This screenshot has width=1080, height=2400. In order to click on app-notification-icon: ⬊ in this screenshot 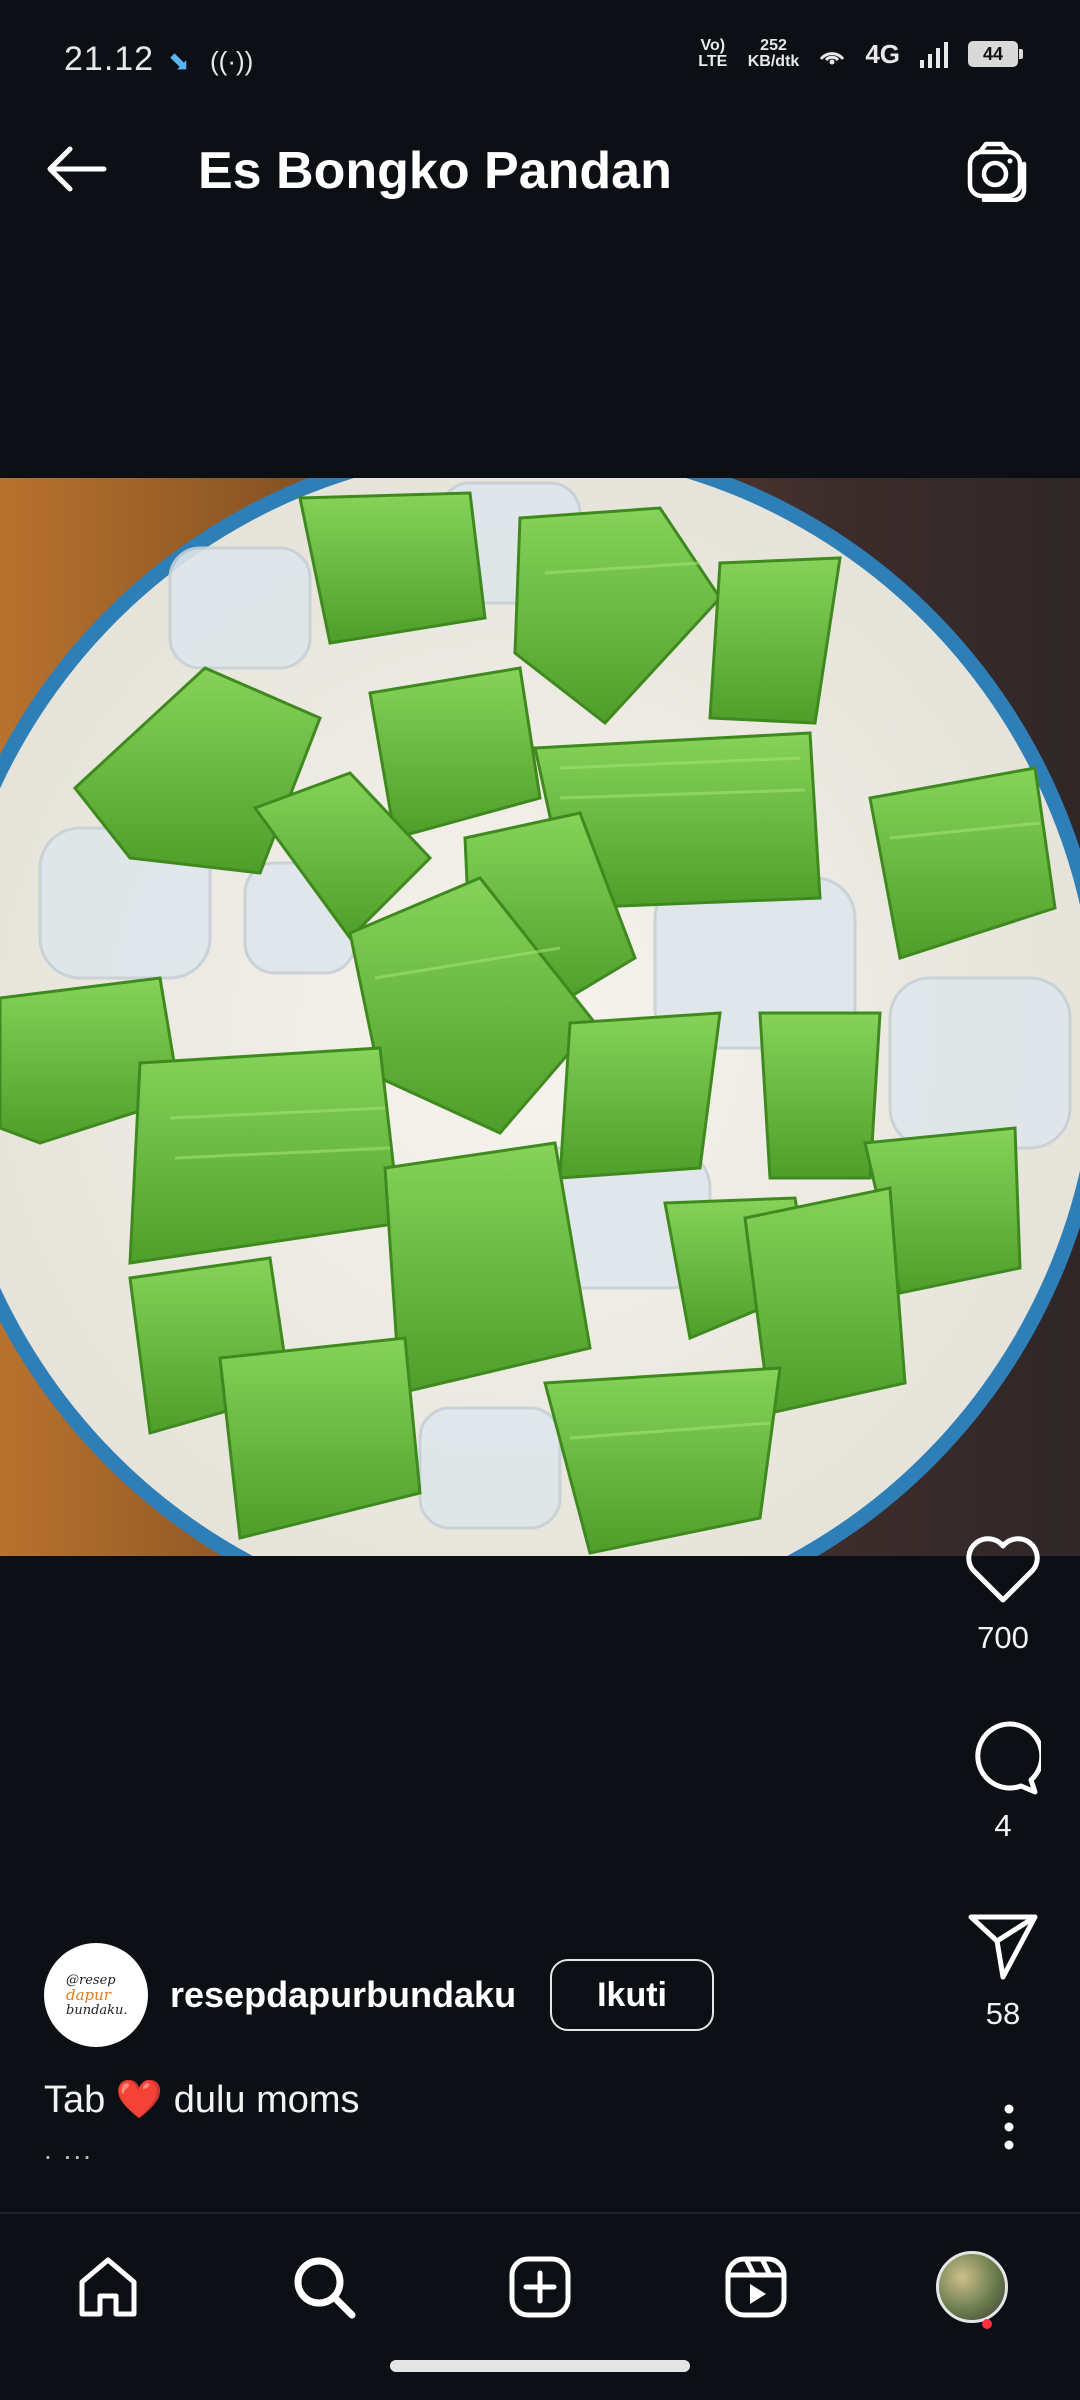, I will do `click(179, 61)`.